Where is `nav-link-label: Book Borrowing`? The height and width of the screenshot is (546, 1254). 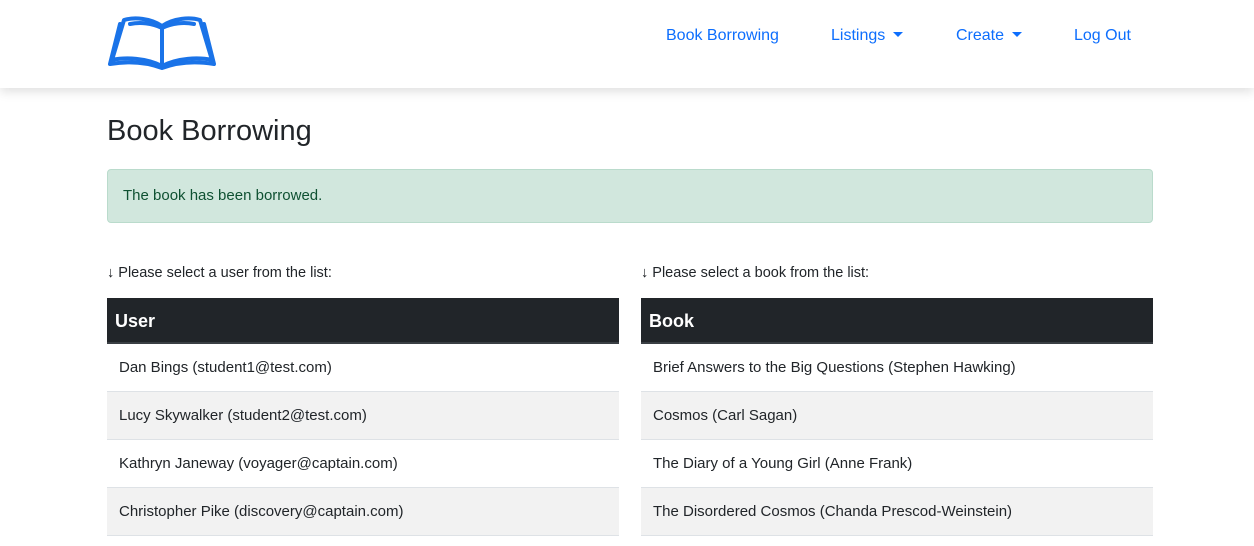
nav-link-label: Book Borrowing is located at coordinates (722, 35).